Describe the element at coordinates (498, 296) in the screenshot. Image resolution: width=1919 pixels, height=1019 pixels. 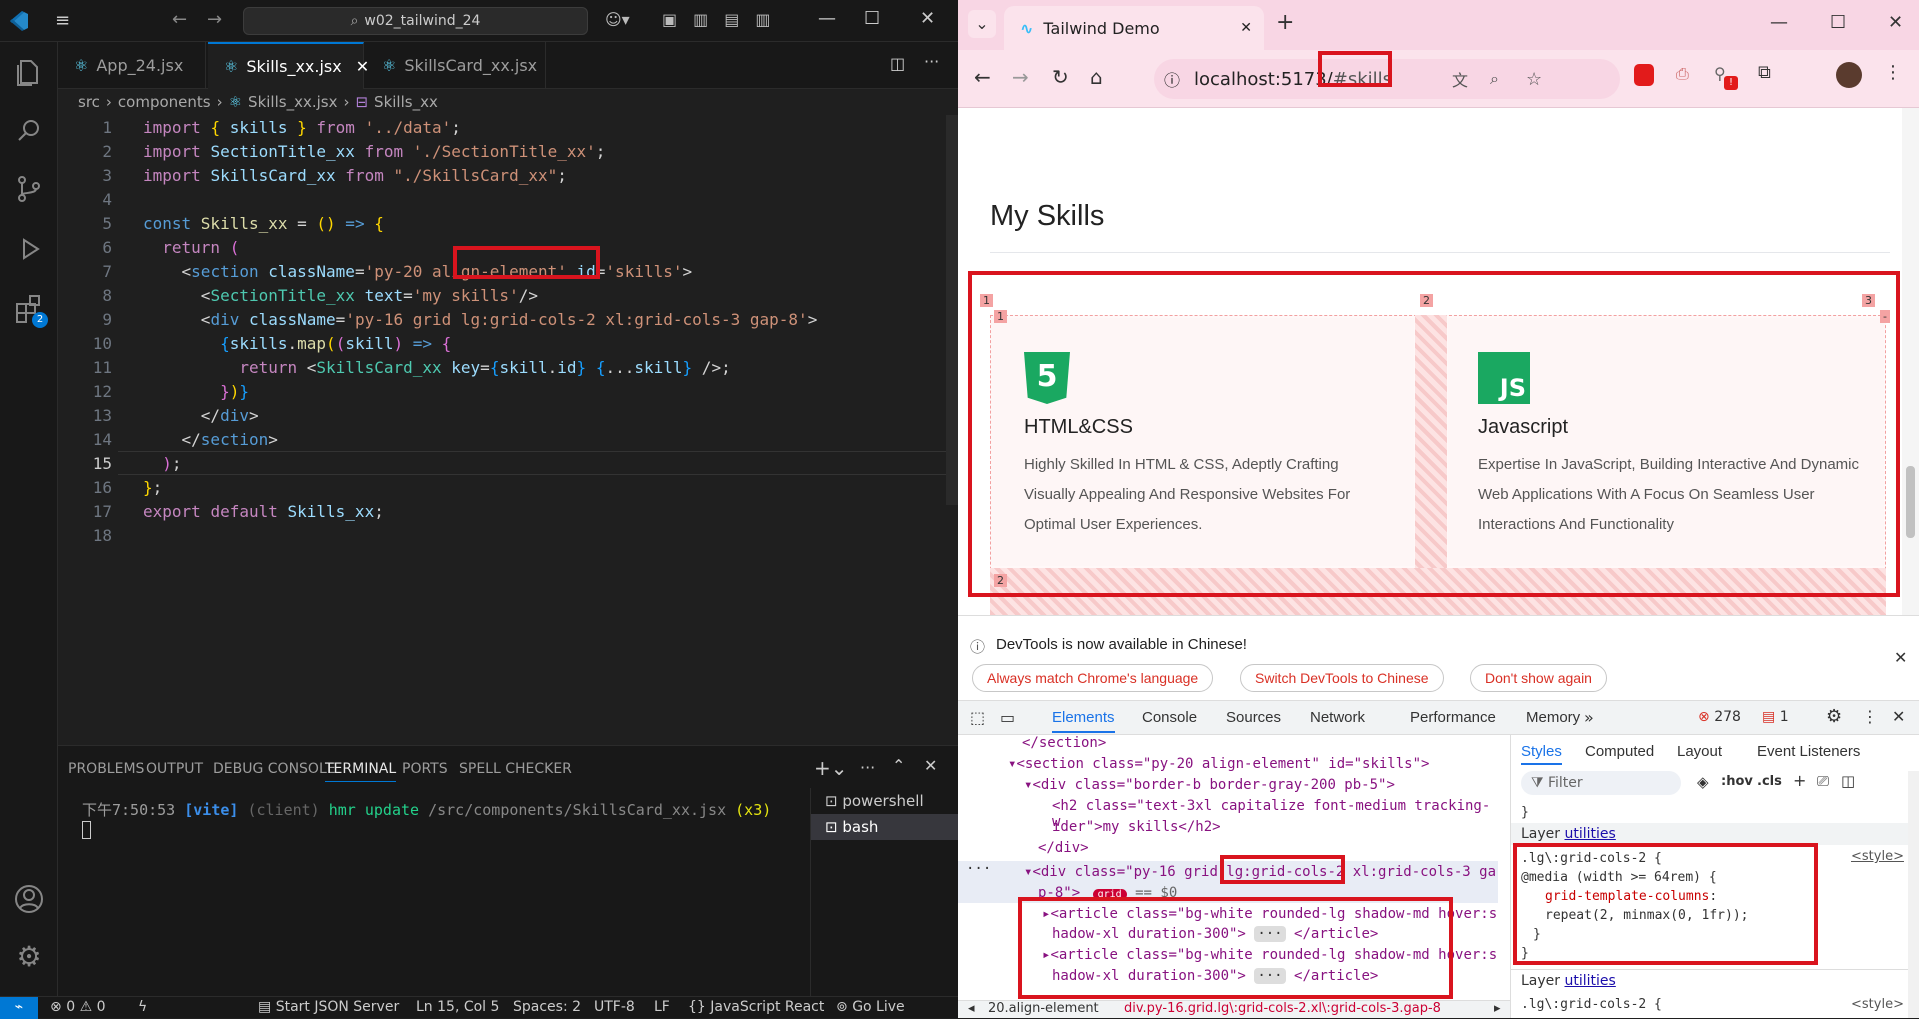
I see `code-line: 8 <SectionTitle_xx text='my skills'/>` at that location.